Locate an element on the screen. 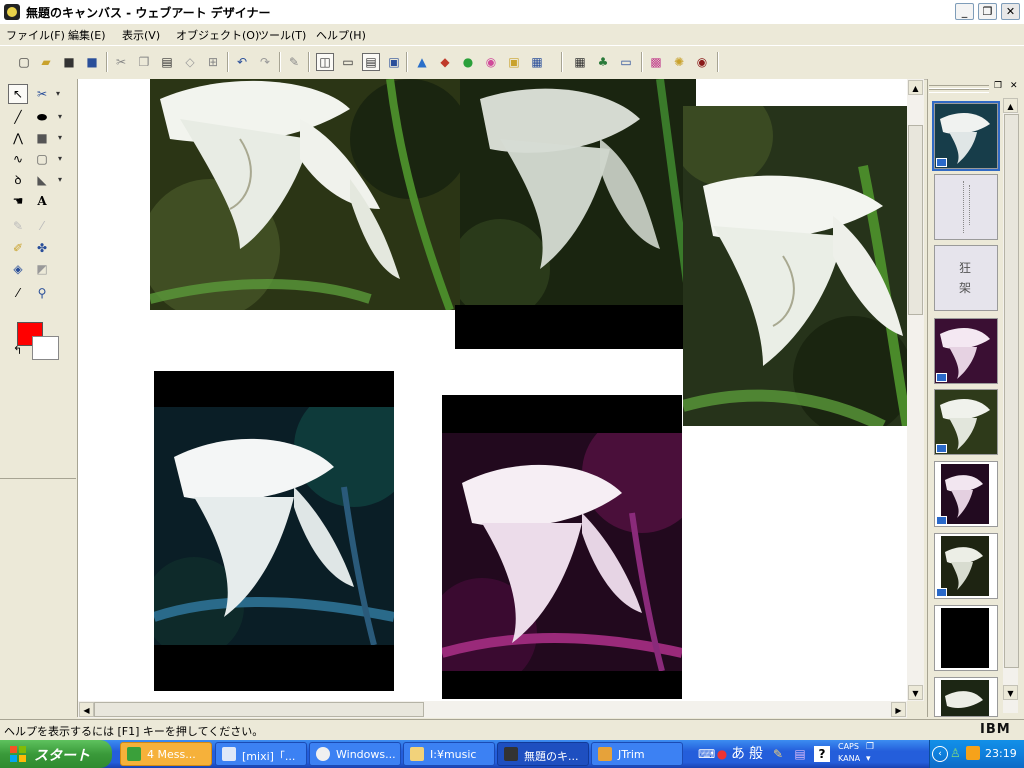 The image size is (1024, 768). polyline-tool-icon: ⋀ is located at coordinates (18, 138).